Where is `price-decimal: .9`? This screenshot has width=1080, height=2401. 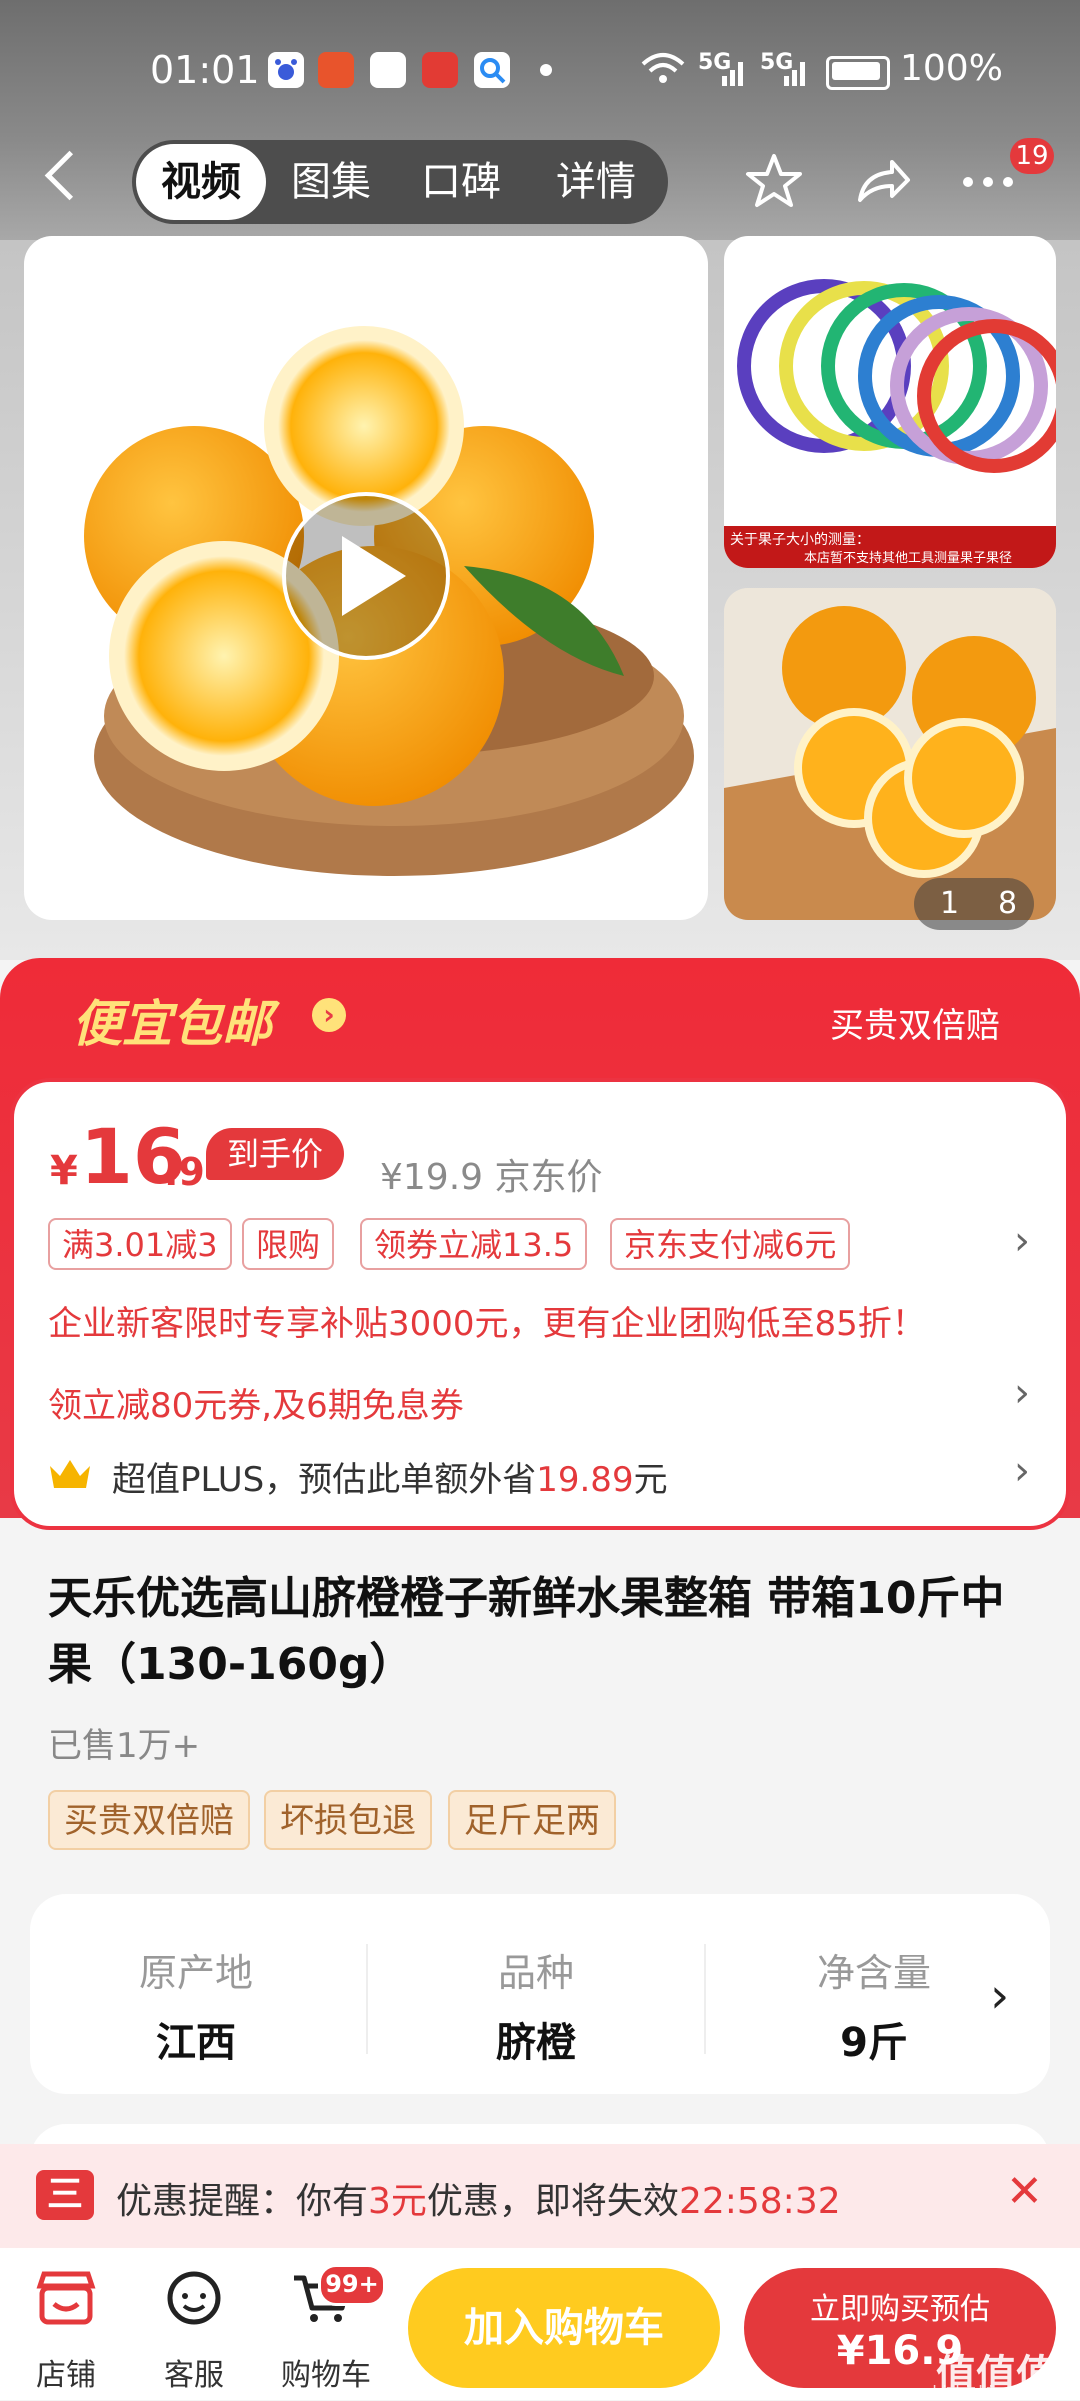
price-decimal: .9 is located at coordinates (184, 1172).